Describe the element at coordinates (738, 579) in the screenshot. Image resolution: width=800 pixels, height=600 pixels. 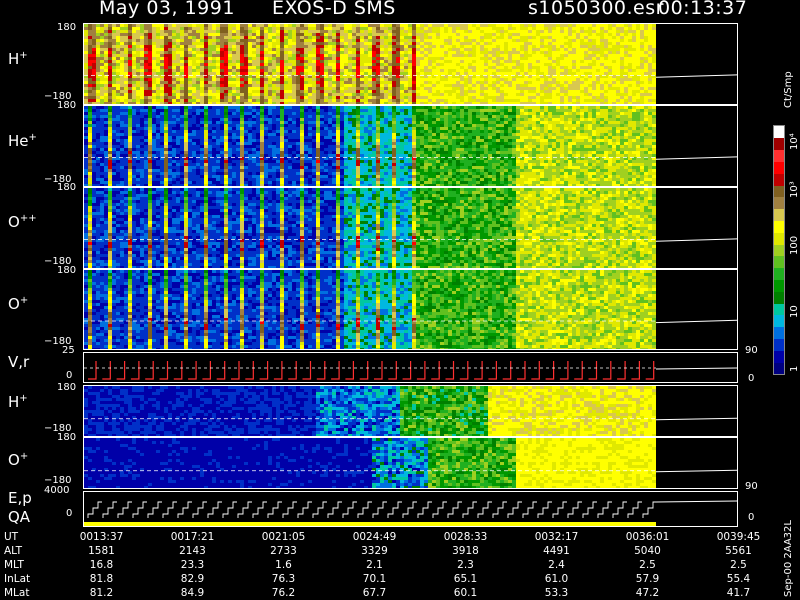
I see `orbit-cell: 55.4` at that location.